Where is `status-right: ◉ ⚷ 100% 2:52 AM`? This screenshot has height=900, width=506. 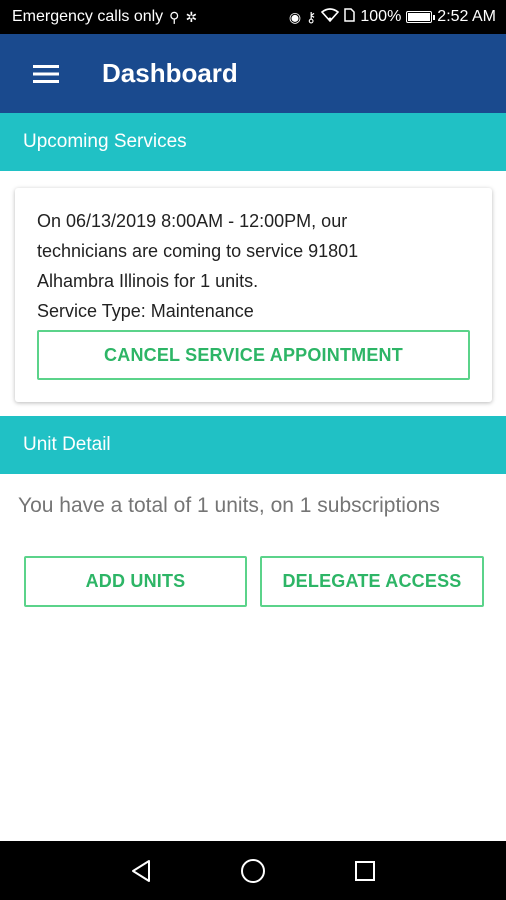 status-right: ◉ ⚷ 100% 2:52 AM is located at coordinates (392, 17).